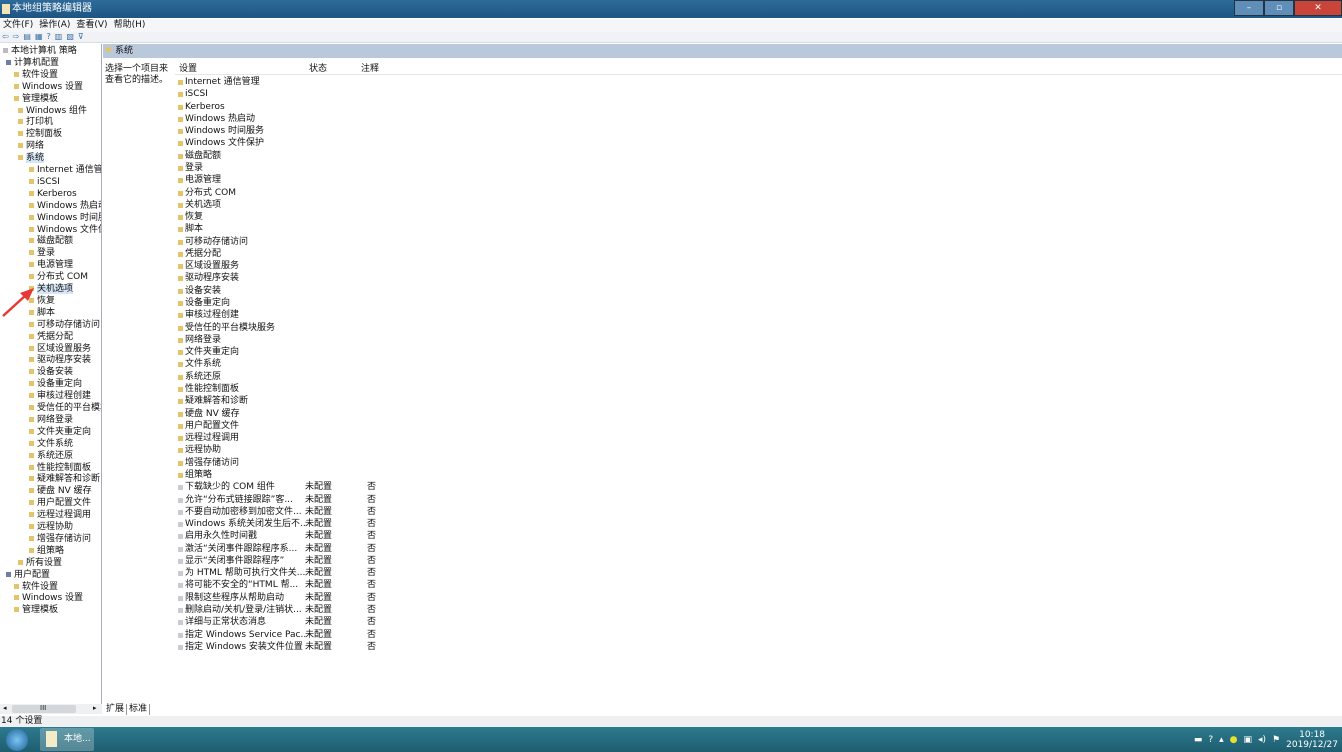 The image size is (1342, 752). I want to click on forward-icon: ⇨, so click(16, 37).